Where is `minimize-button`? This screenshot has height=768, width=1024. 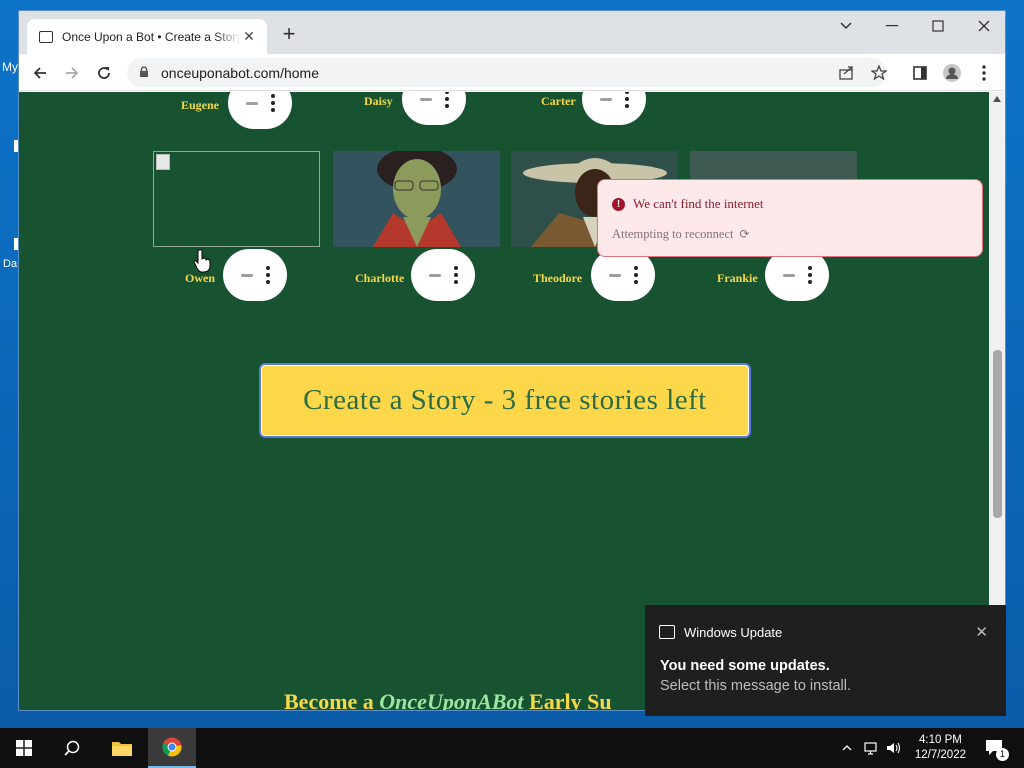
minimize-button is located at coordinates (892, 26).